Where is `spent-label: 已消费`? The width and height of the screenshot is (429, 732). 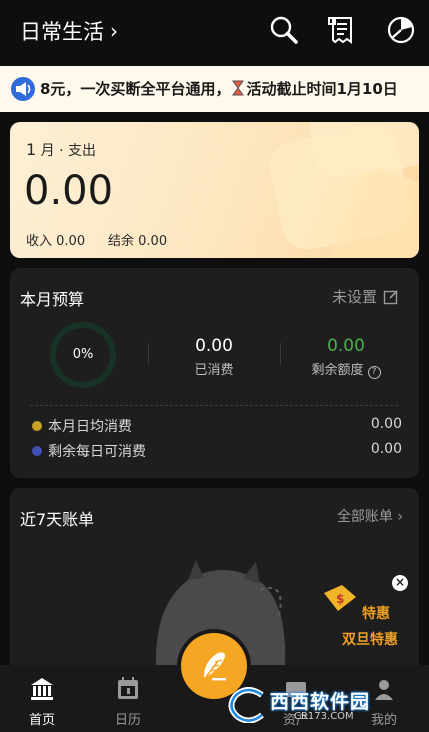 spent-label: 已消费 is located at coordinates (214, 370).